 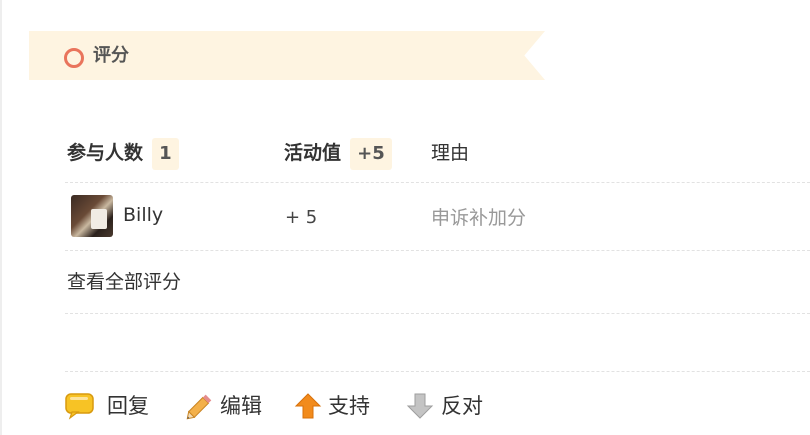 I want to click on user-avatar, so click(x=92, y=216).